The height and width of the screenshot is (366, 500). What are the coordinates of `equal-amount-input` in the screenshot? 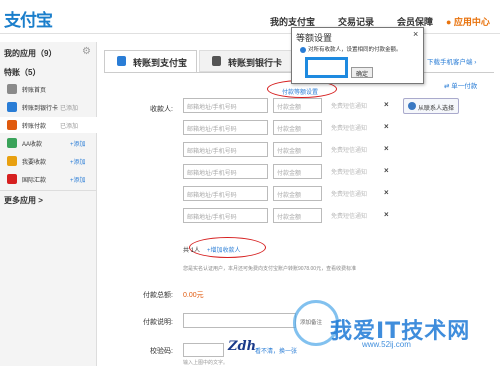 It's located at (326, 67).